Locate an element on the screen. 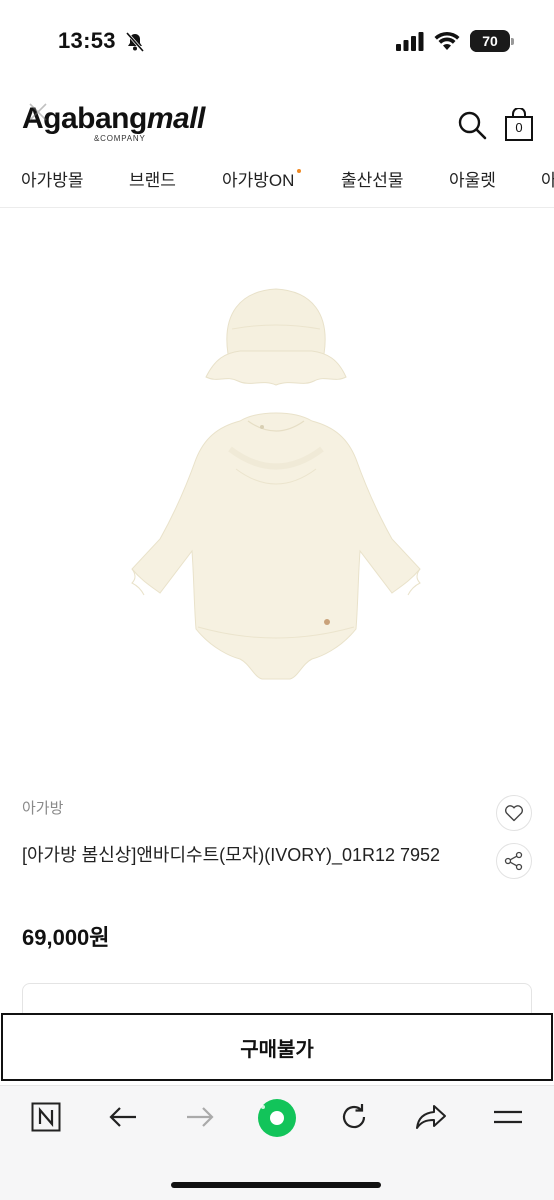 The width and height of the screenshot is (554, 1200). product-price: 69,000원 is located at coordinates (66, 937).